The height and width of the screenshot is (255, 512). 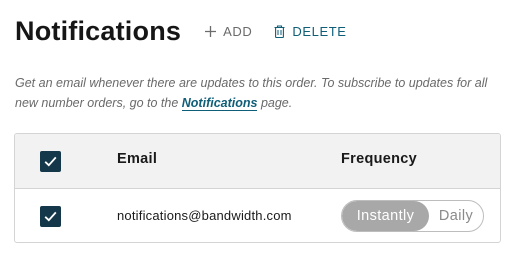 I want to click on select-all-checkbox, so click(x=50, y=161).